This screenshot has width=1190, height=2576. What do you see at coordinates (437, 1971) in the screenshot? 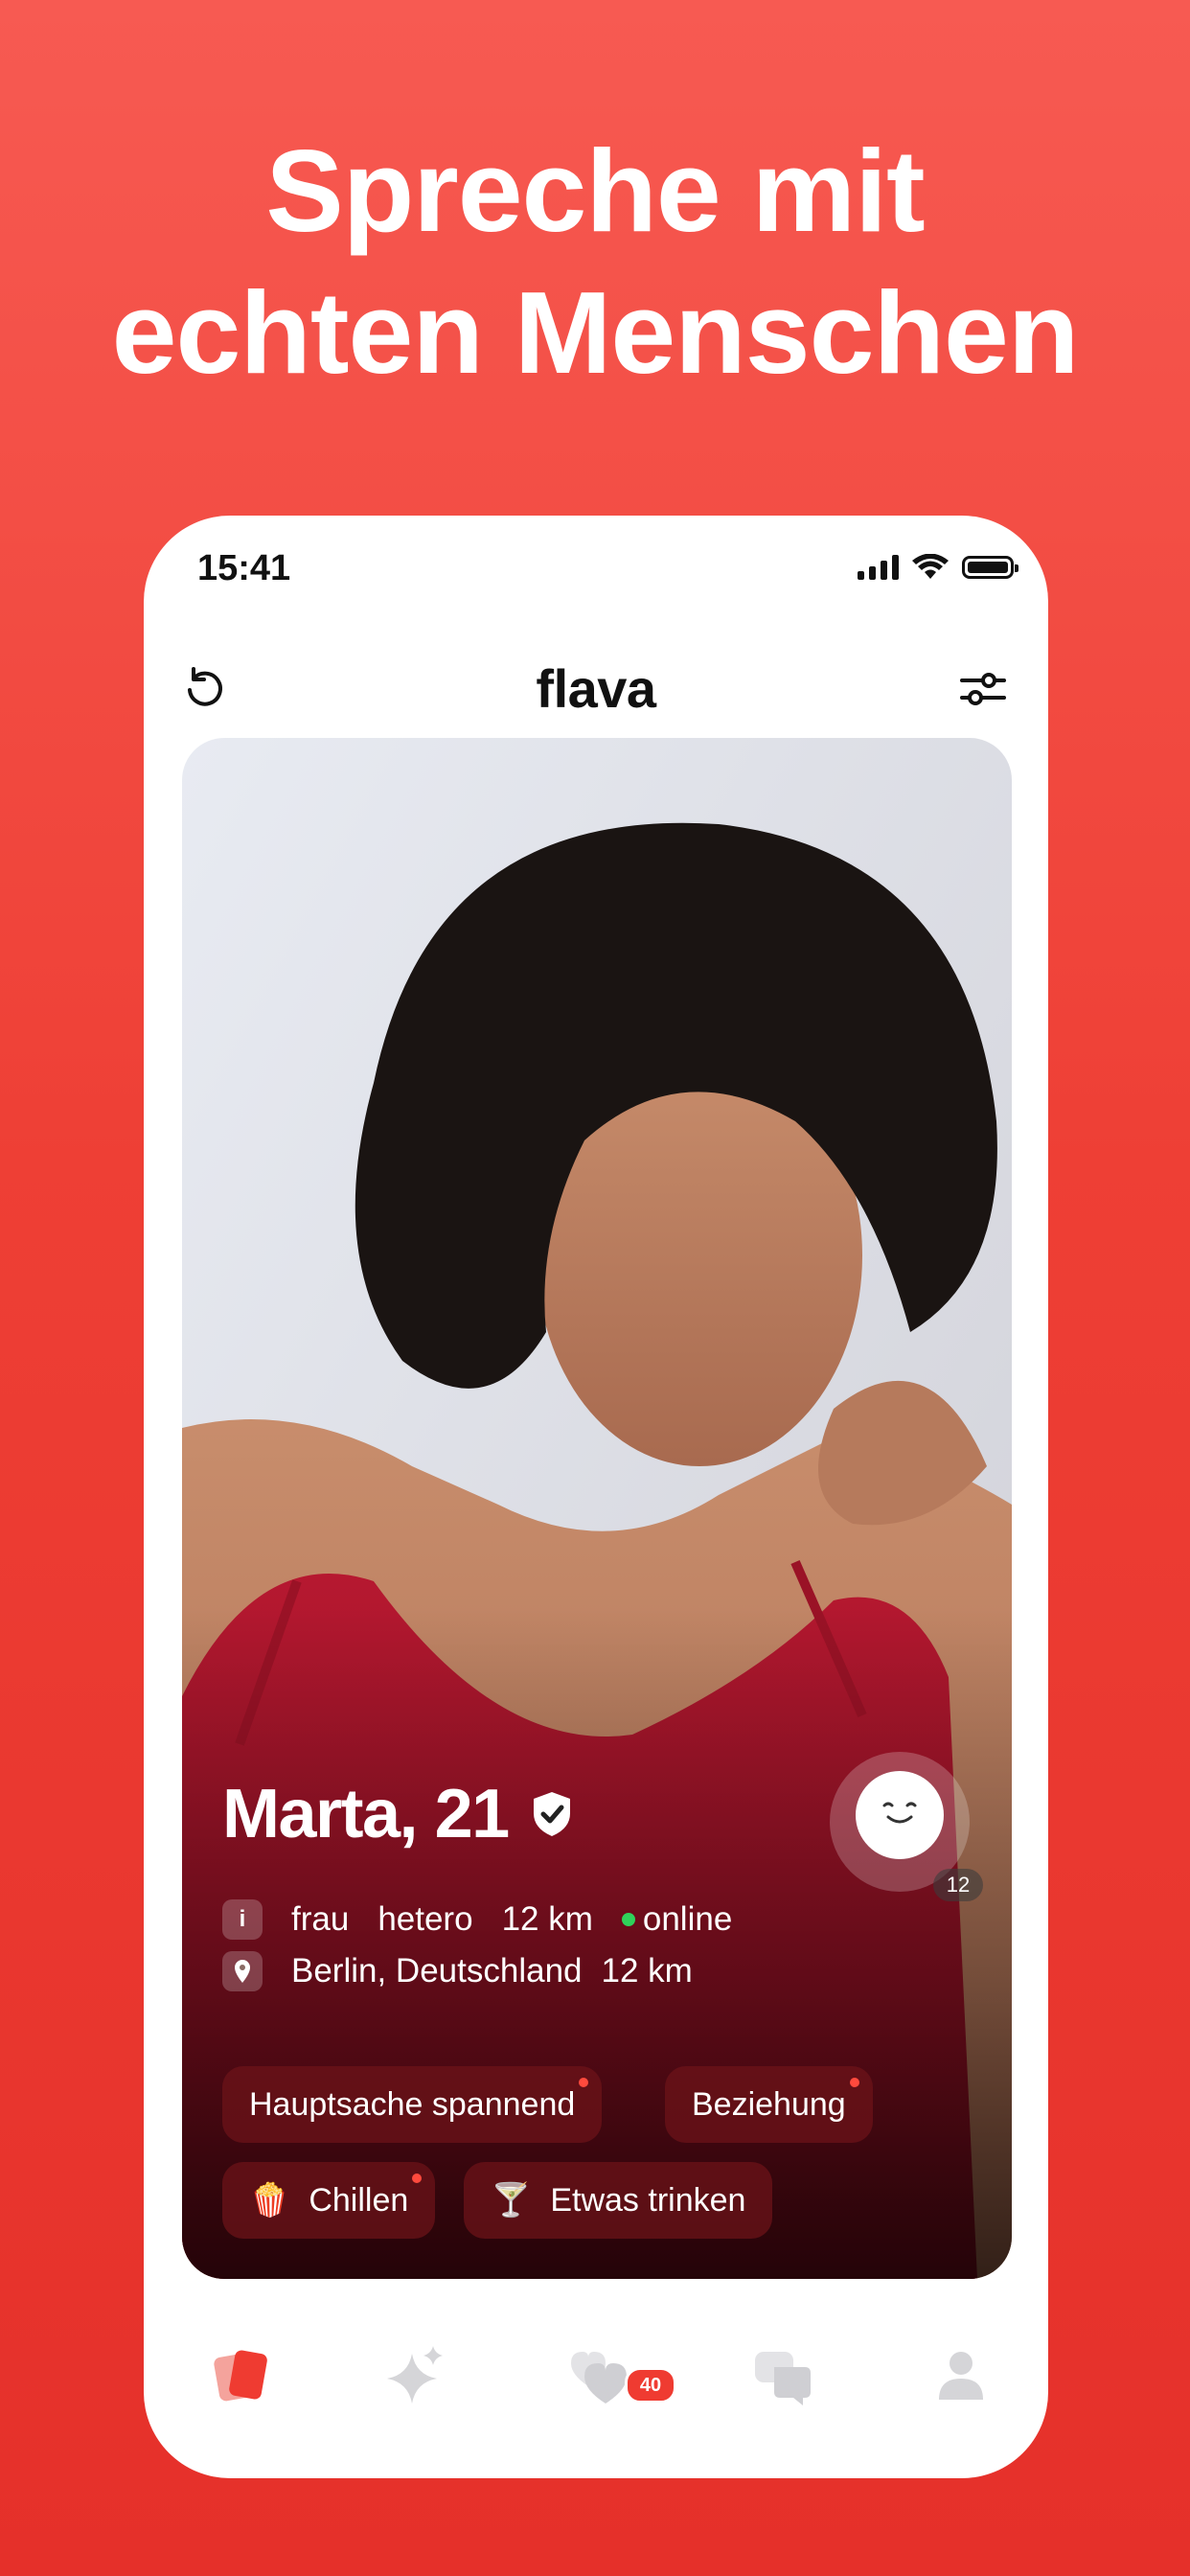
I see `info-location: Berlin, Deutschland` at bounding box center [437, 1971].